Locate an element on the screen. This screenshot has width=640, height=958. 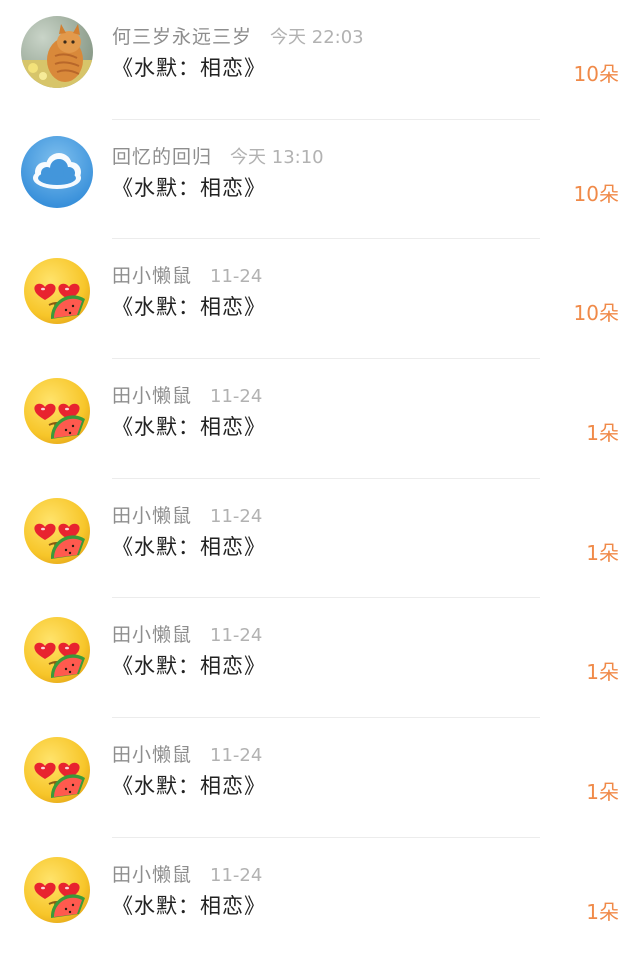
list-item: 何三岁永远三岁 今天 22:03 《水默：相恋》 10朵 is located at coordinates (320, 60).